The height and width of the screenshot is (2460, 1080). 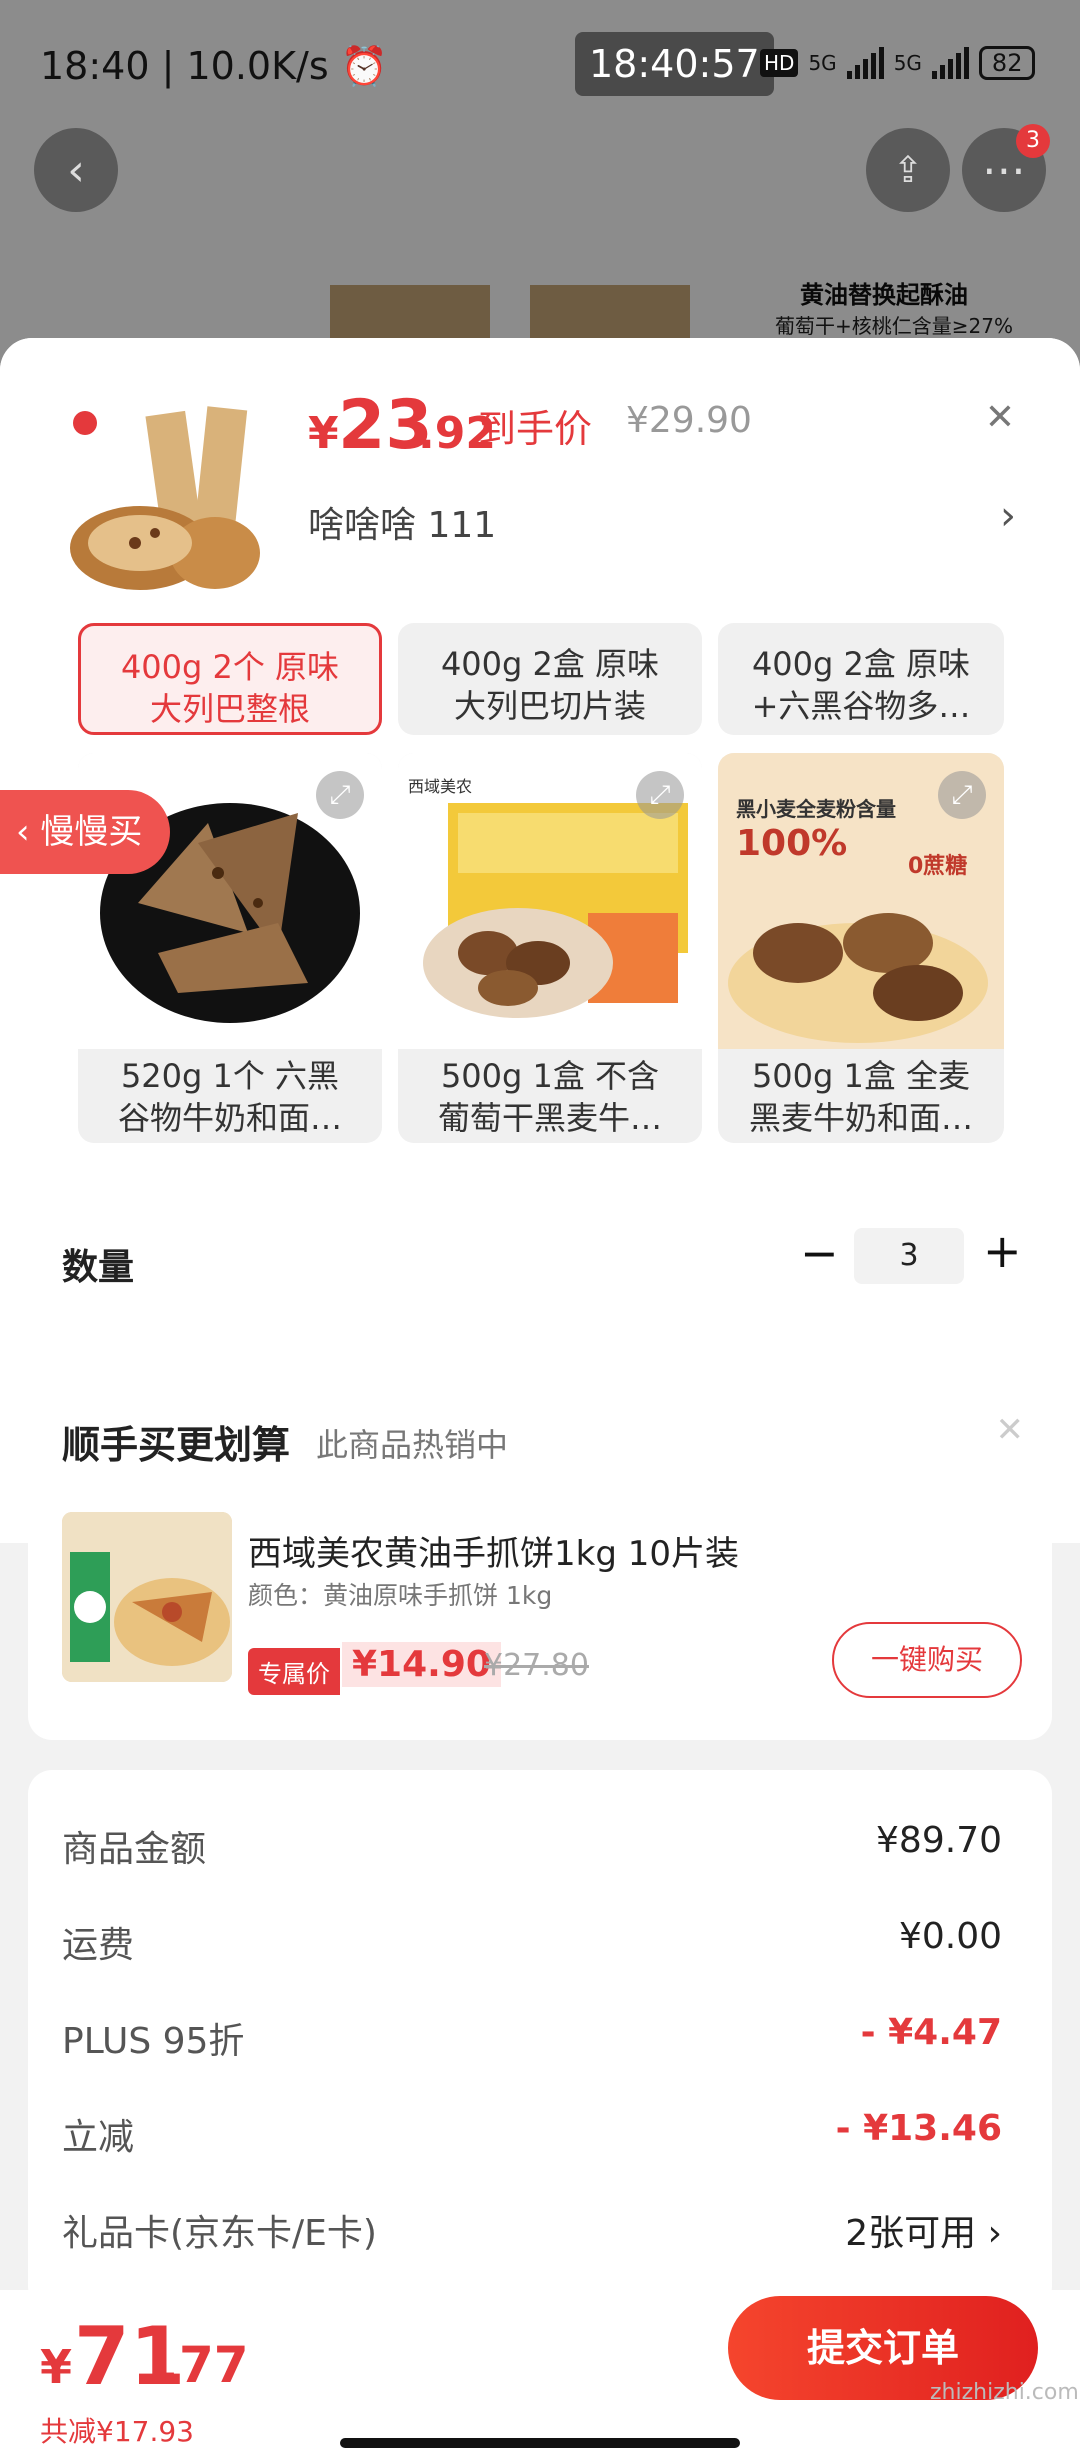 What do you see at coordinates (493, 1550) in the screenshot?
I see `upsell-product-name: 西域美农黄油手抓饼1kg 10片装` at bounding box center [493, 1550].